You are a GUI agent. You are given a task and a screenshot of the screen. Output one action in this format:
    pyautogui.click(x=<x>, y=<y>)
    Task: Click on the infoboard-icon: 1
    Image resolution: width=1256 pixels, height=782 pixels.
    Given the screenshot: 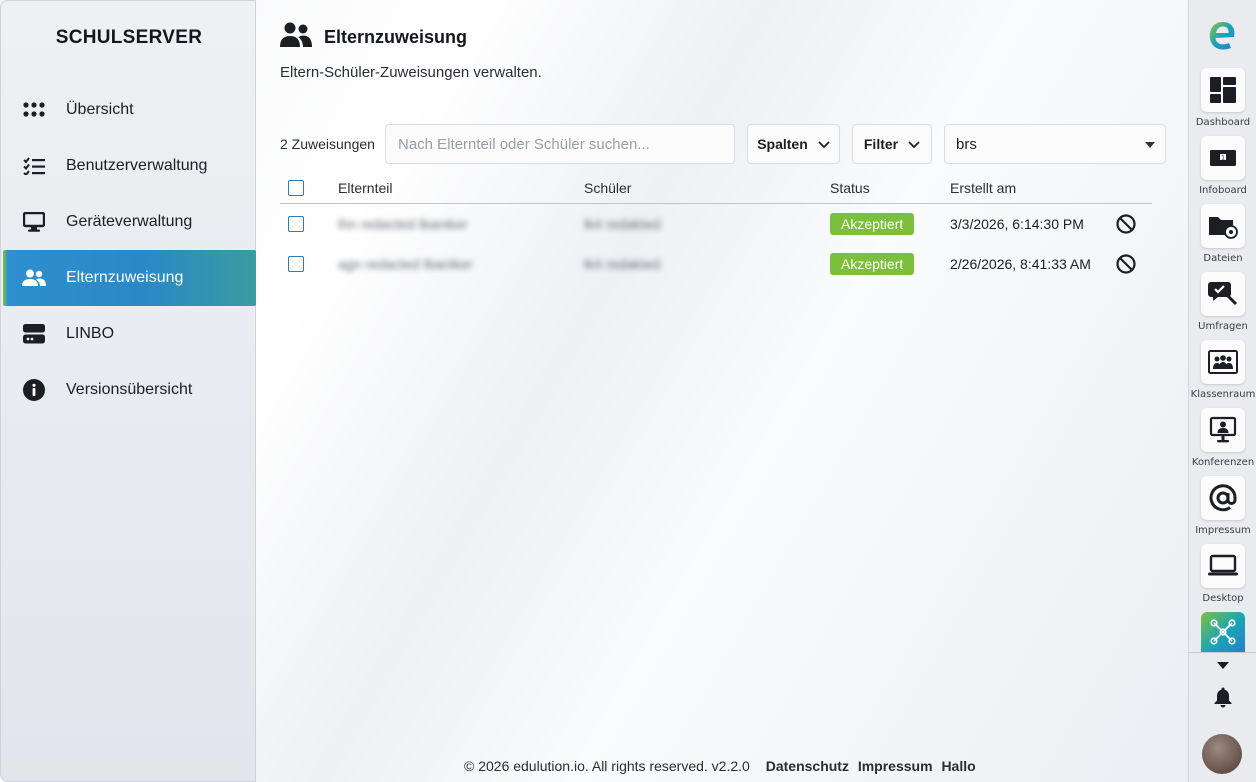 What is the action you would take?
    pyautogui.click(x=1223, y=158)
    